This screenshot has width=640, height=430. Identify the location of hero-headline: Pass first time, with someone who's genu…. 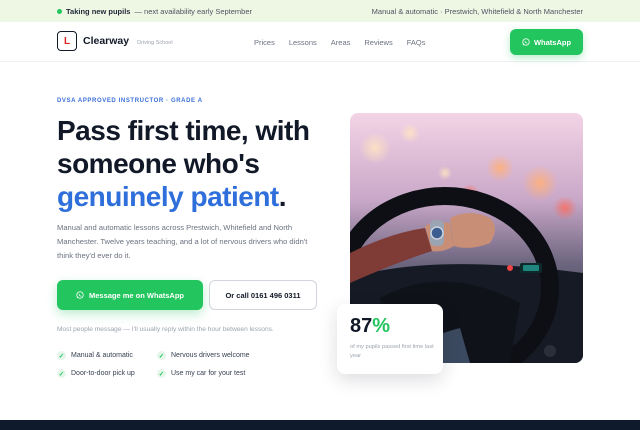
(202, 163).